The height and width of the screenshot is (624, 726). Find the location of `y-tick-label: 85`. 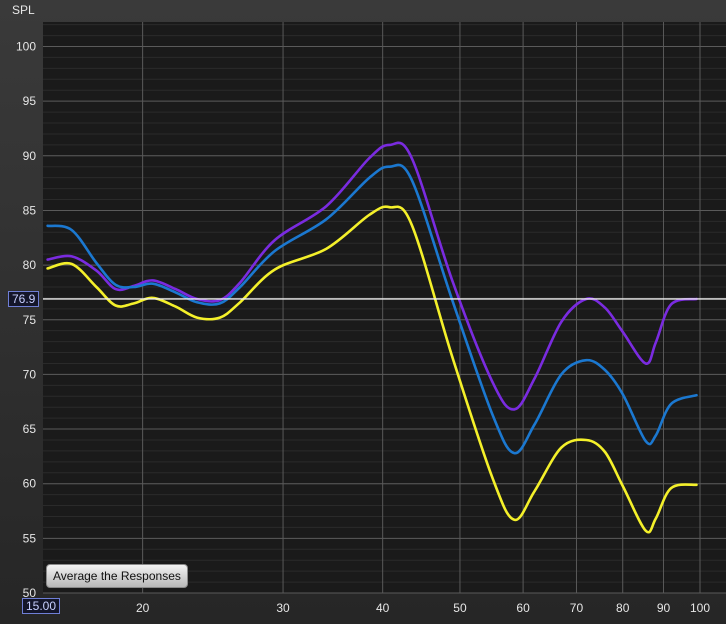

y-tick-label: 85 is located at coordinates (30, 210).